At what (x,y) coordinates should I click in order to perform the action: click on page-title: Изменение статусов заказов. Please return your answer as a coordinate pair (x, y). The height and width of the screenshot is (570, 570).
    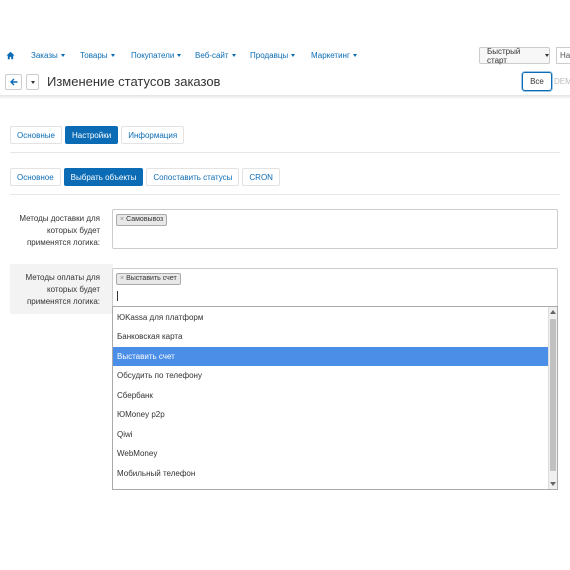
    Looking at the image, I should click on (134, 81).